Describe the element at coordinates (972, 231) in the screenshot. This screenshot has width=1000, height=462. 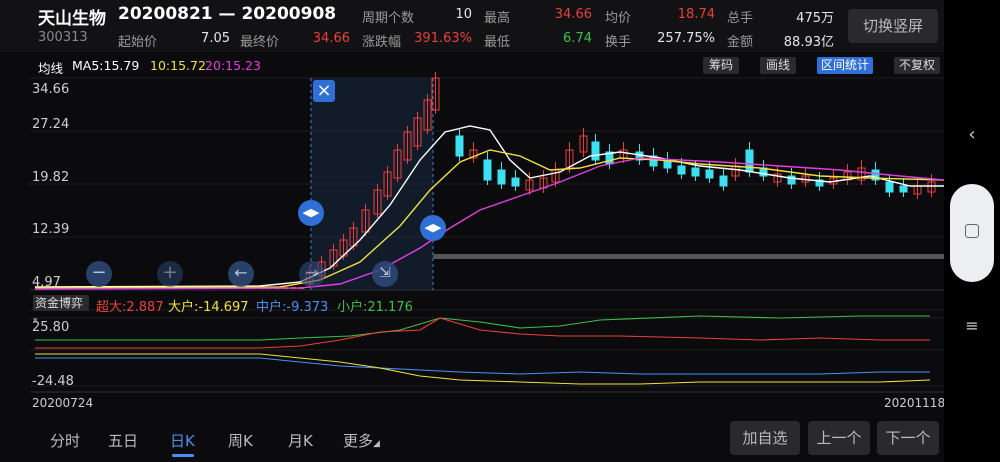
I see `system-home-icon` at that location.